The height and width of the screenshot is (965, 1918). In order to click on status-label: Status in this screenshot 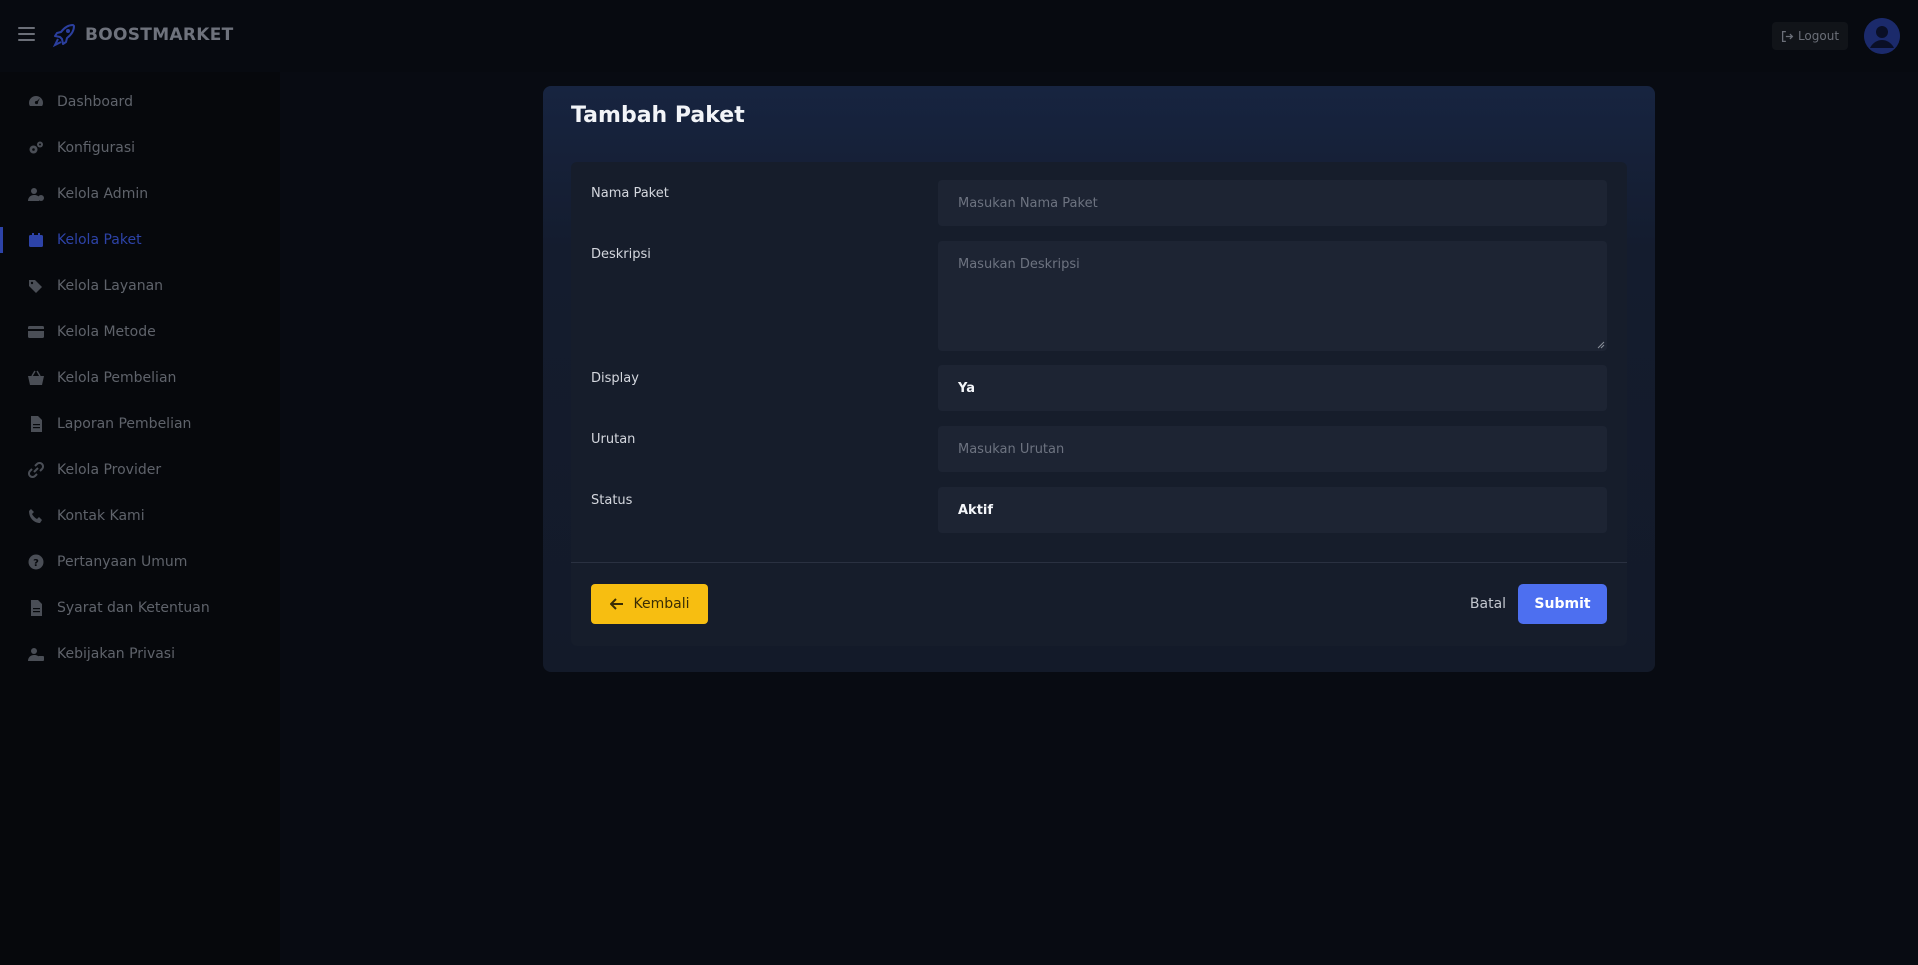, I will do `click(612, 500)`.